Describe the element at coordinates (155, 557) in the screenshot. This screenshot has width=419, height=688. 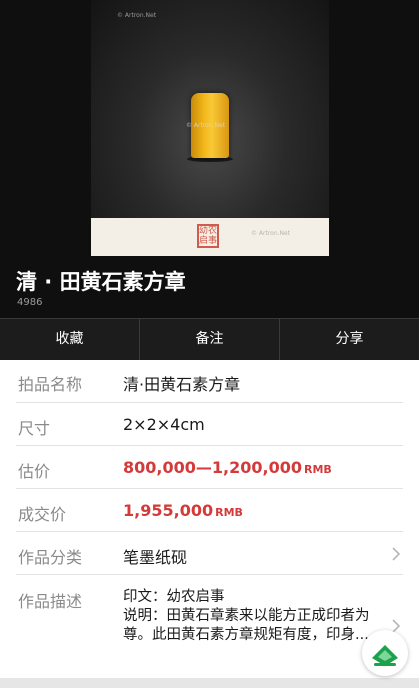
I see `category-value: 笔墨纸砚` at that location.